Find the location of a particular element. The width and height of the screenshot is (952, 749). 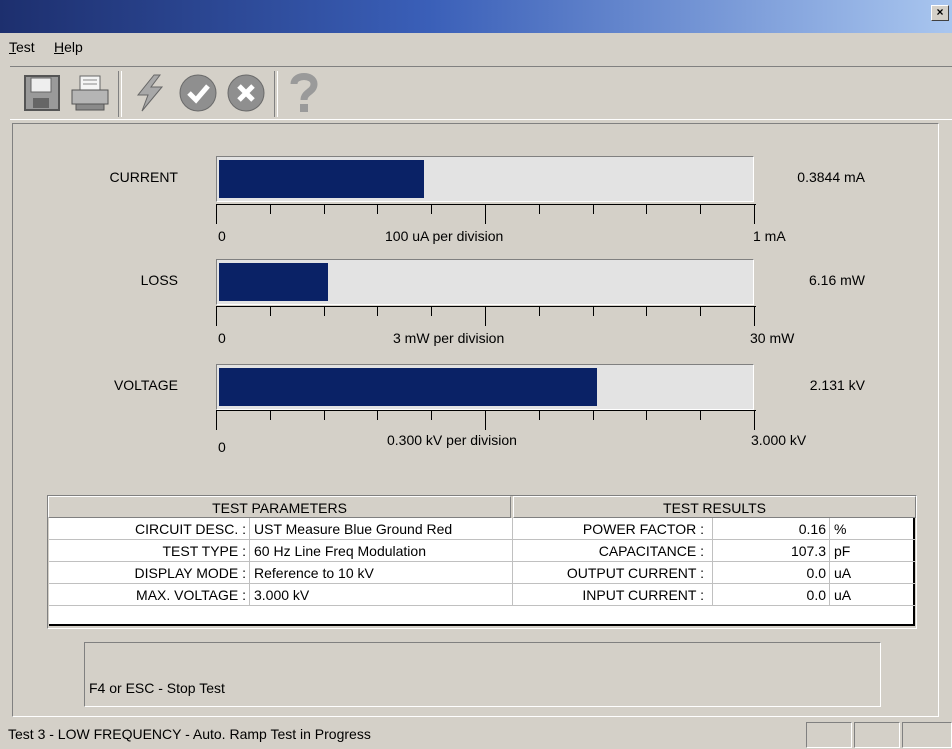

menu-help: Help is located at coordinates (68, 47).